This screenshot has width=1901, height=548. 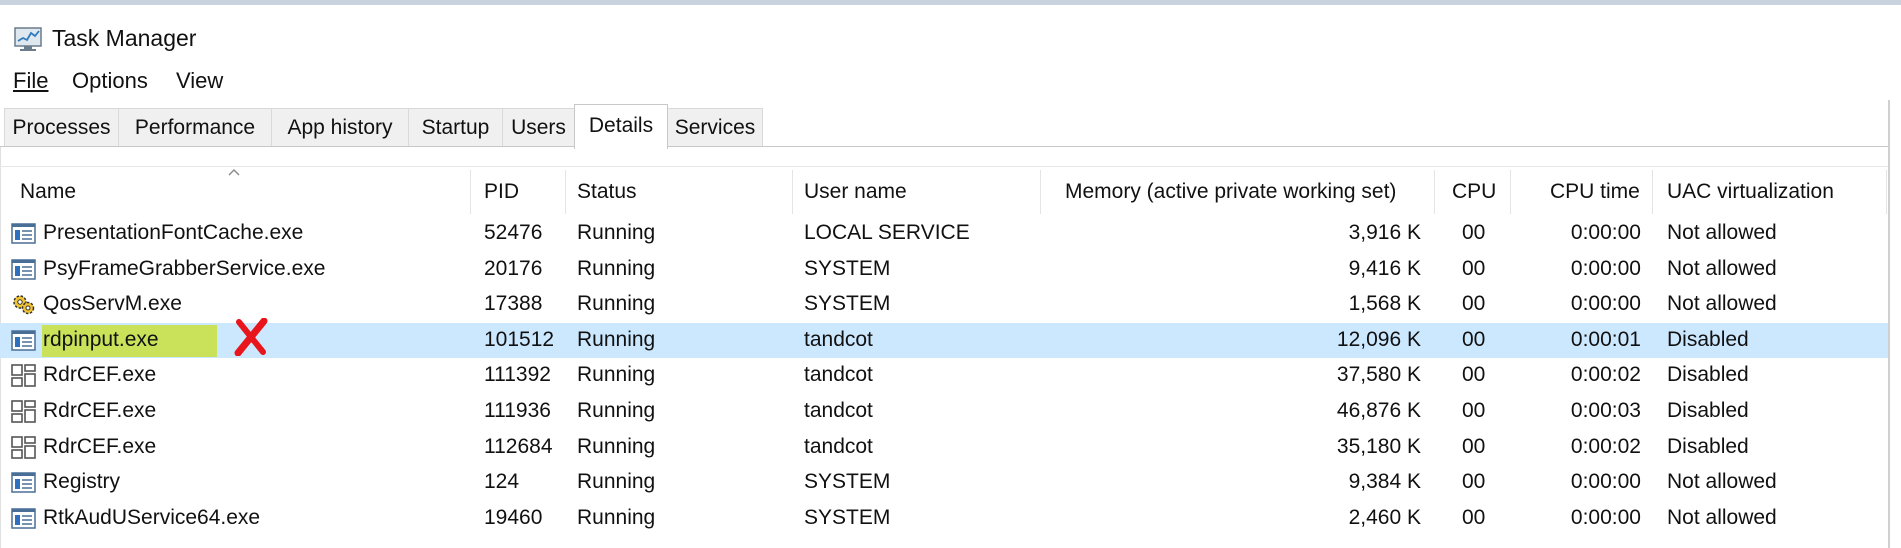 I want to click on tab-details: Details, so click(x=621, y=126).